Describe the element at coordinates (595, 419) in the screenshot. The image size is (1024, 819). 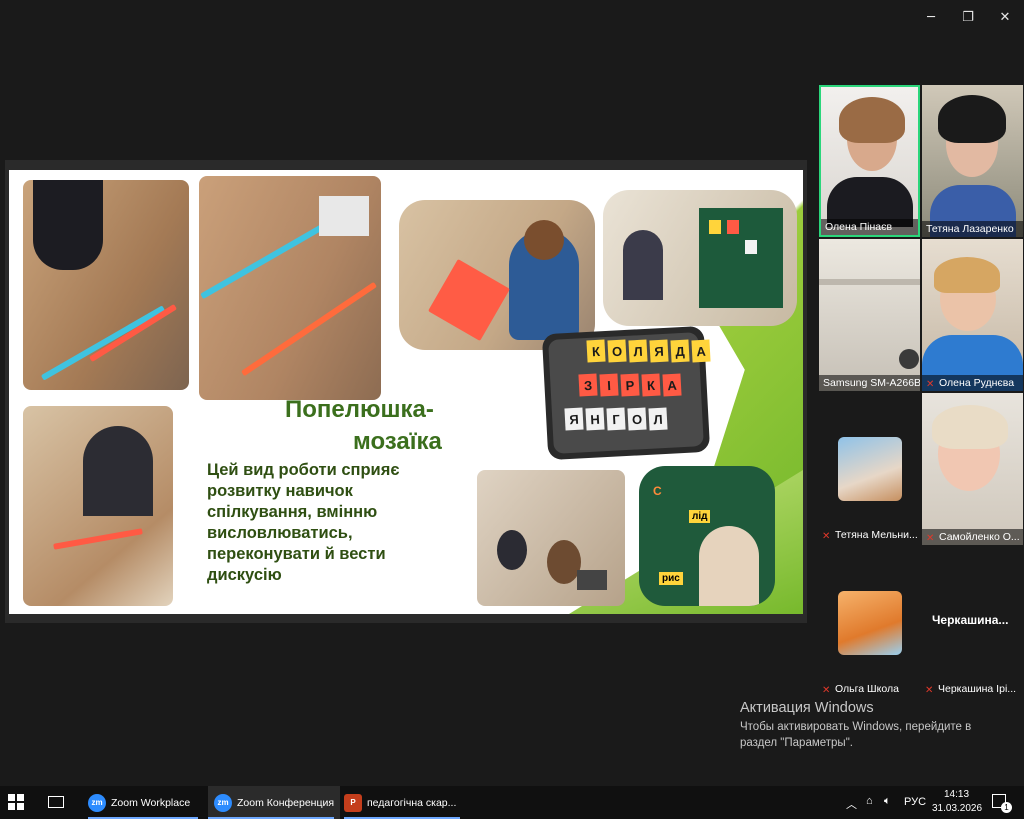
I see `letter-tile: Н` at that location.